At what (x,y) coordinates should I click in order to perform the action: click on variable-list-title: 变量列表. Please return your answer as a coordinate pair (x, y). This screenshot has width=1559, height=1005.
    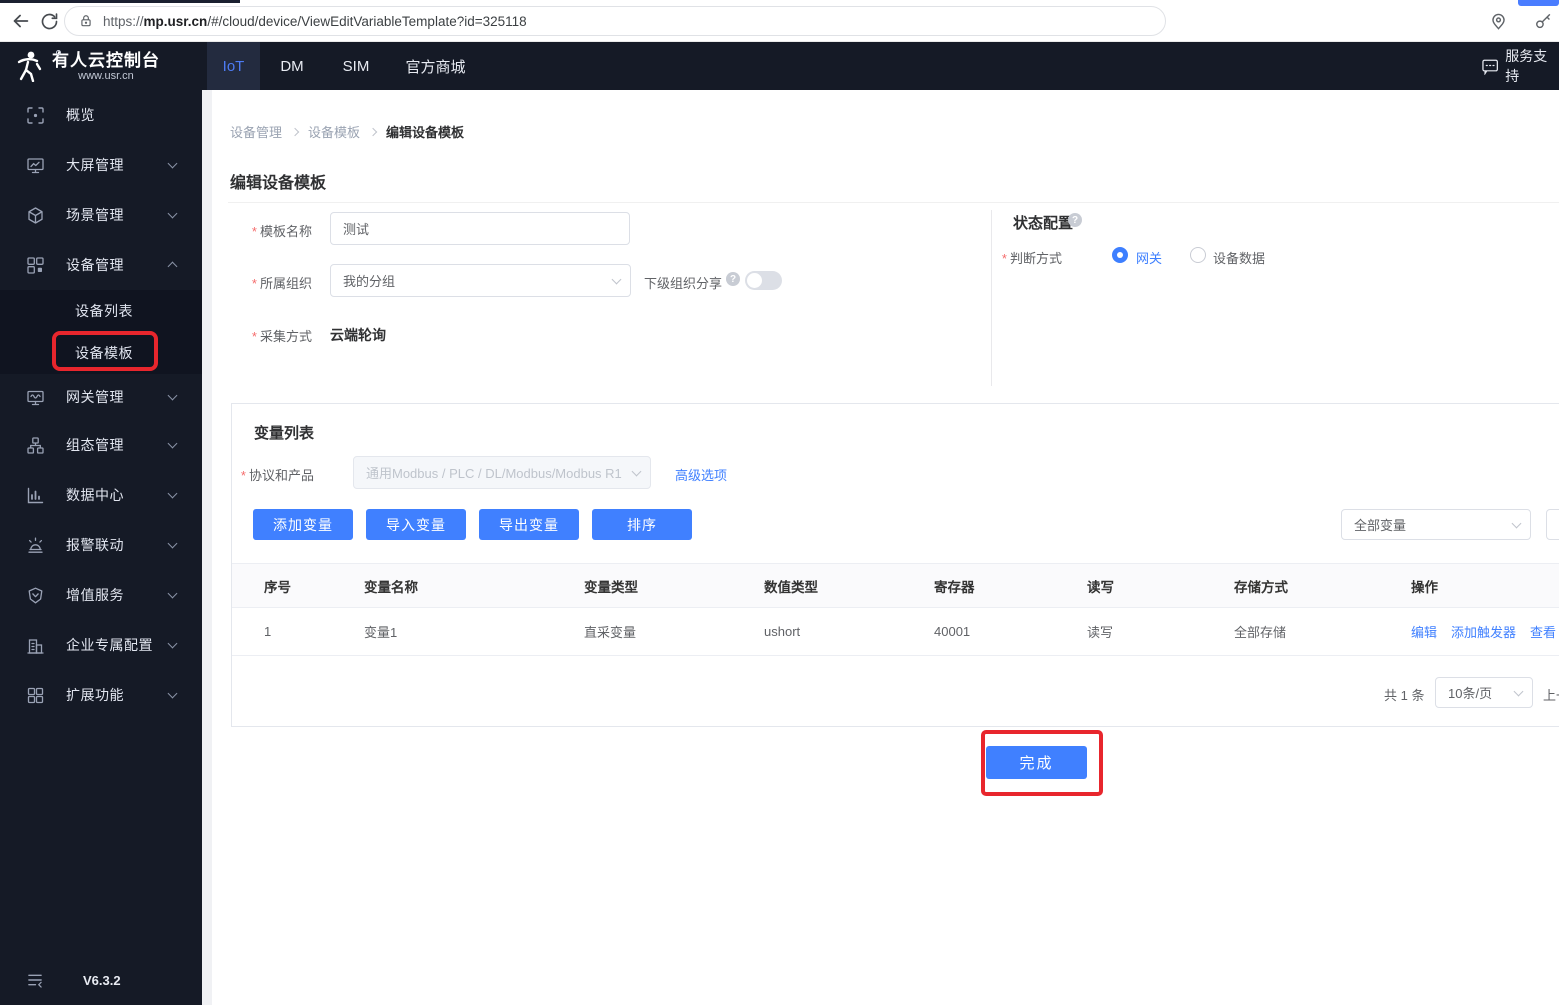
    Looking at the image, I should click on (284, 433).